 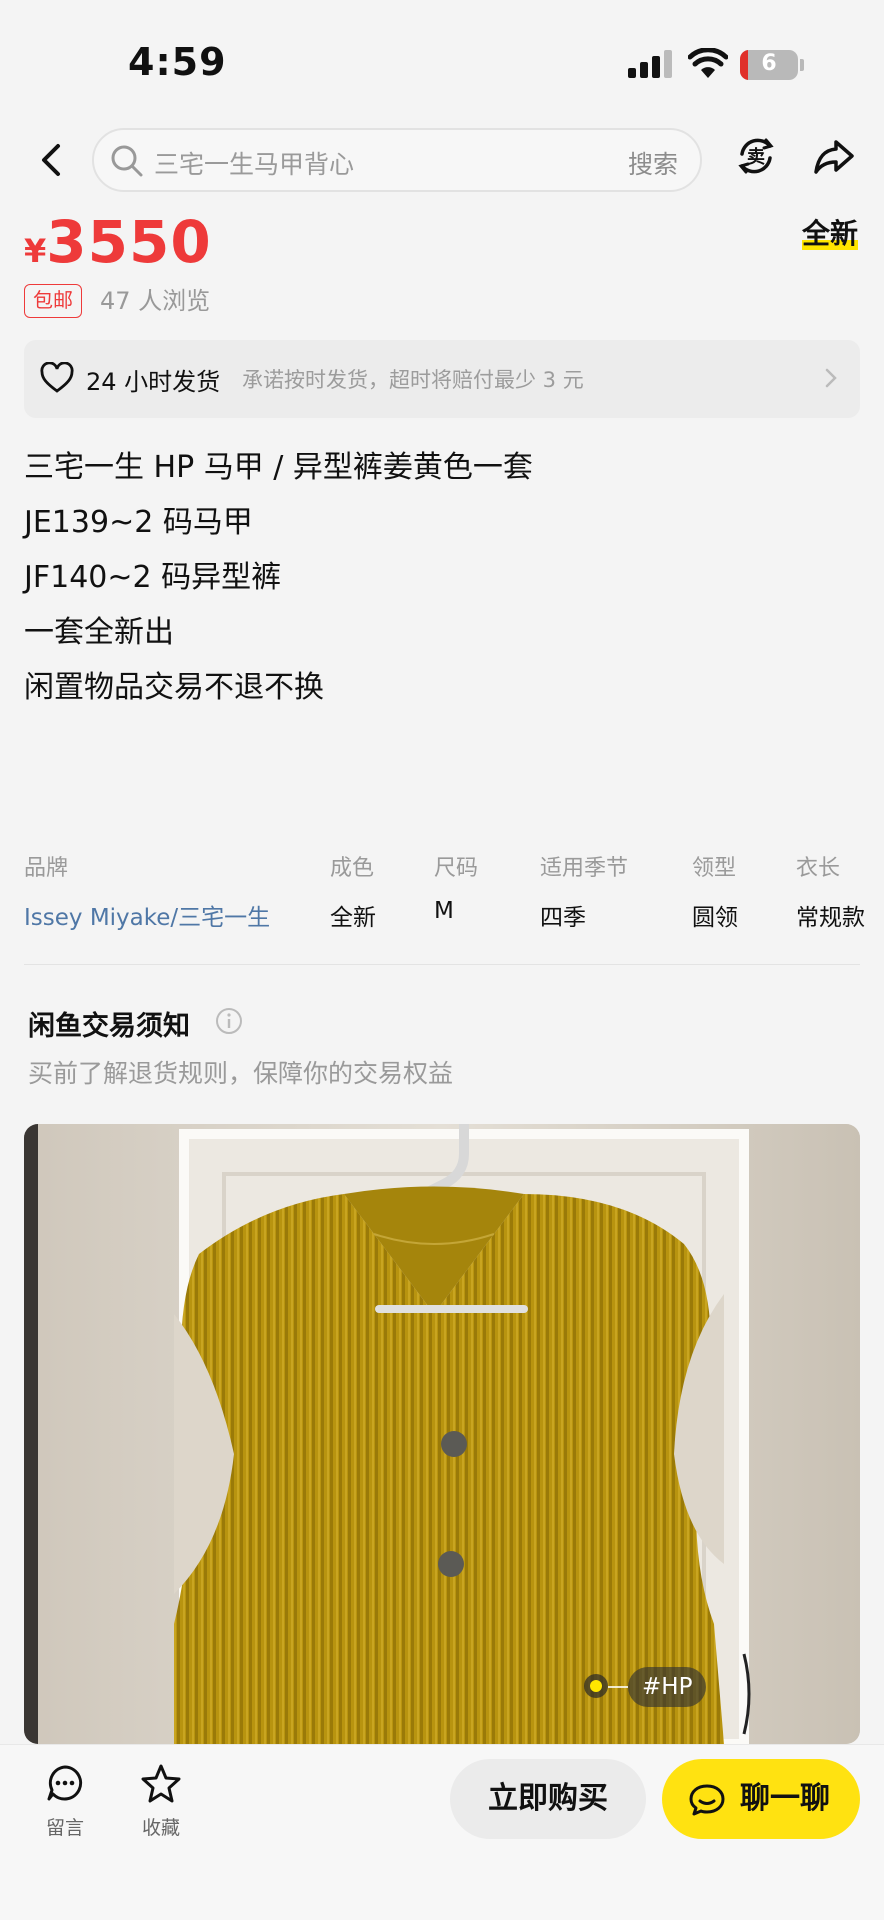 What do you see at coordinates (831, 378) in the screenshot?
I see `chevron-right-icon` at bounding box center [831, 378].